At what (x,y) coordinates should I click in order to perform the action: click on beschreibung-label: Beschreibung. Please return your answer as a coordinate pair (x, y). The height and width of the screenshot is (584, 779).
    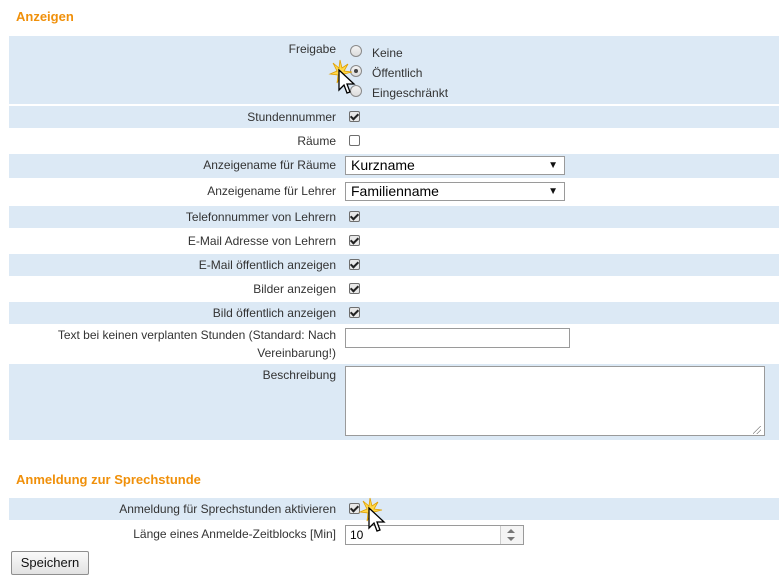
    Looking at the image, I should click on (299, 375).